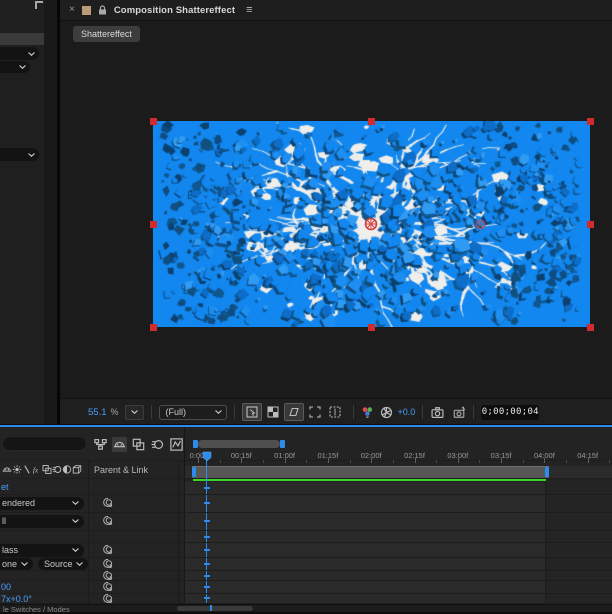  What do you see at coordinates (92, 487) in the screenshot?
I see `timeline-row: et` at bounding box center [92, 487].